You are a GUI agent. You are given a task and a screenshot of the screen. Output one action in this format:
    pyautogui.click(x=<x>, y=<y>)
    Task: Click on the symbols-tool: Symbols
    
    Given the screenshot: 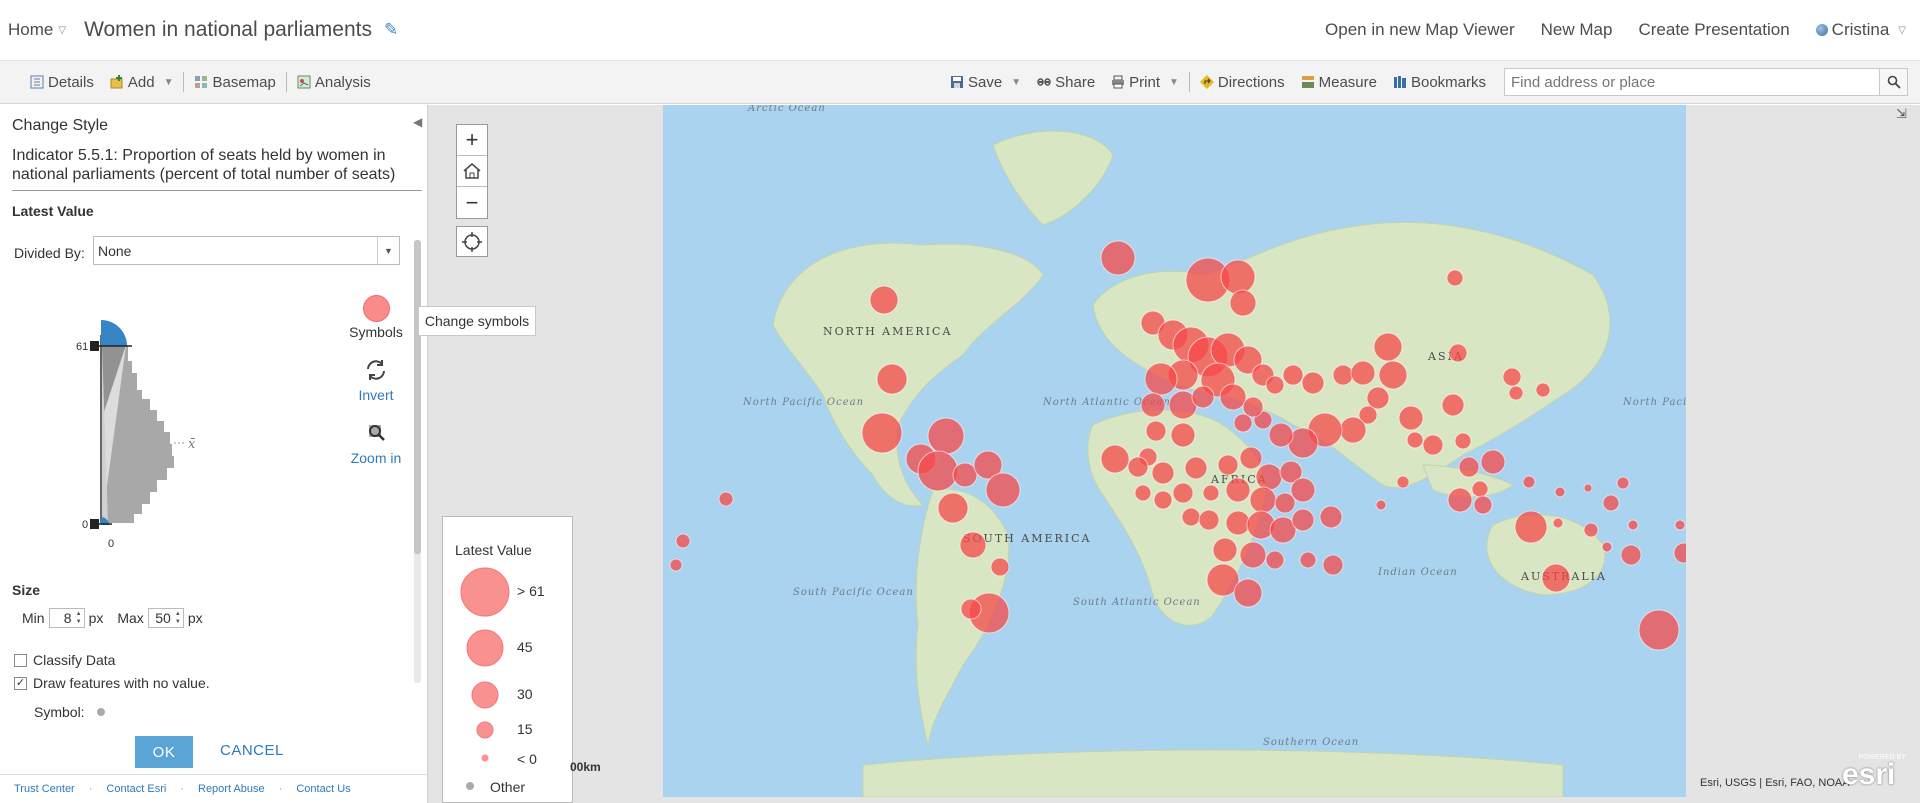 What is the action you would take?
    pyautogui.click(x=376, y=317)
    